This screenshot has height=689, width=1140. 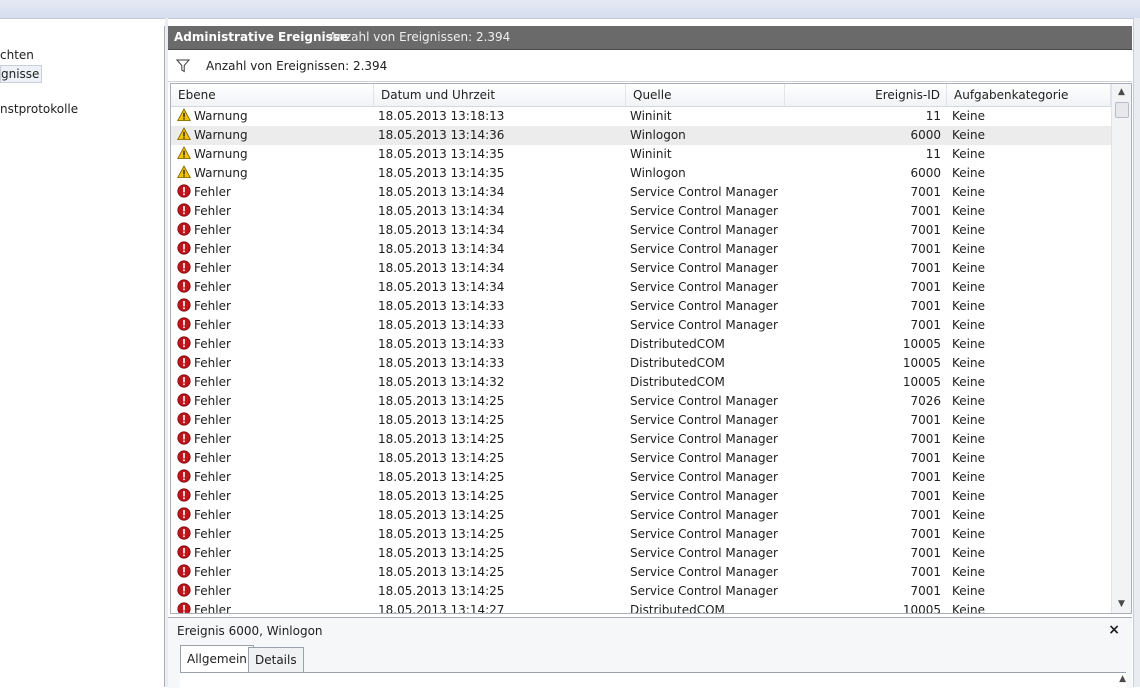 What do you see at coordinates (183, 66) in the screenshot?
I see `filter-icon` at bounding box center [183, 66].